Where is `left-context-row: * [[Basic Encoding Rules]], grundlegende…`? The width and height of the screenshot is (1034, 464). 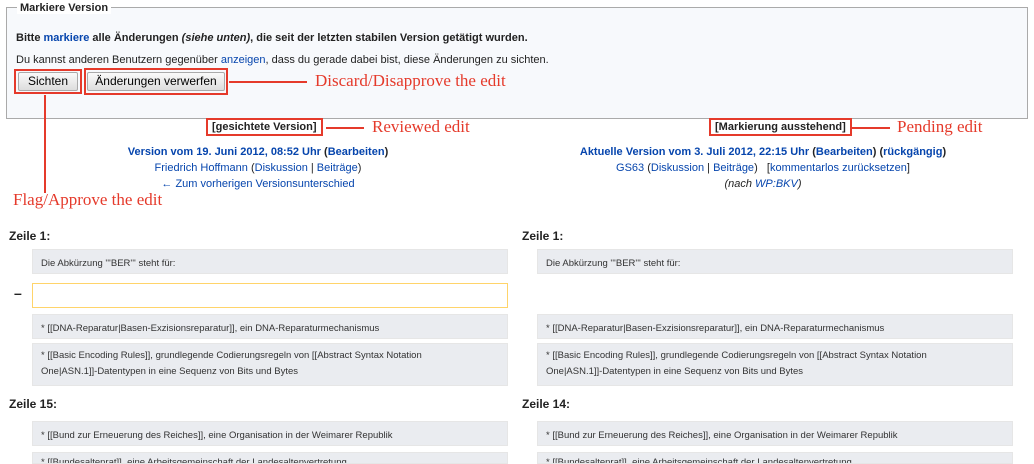
left-context-row: * [[Basic Encoding Rules]], grundlegende… is located at coordinates (270, 364).